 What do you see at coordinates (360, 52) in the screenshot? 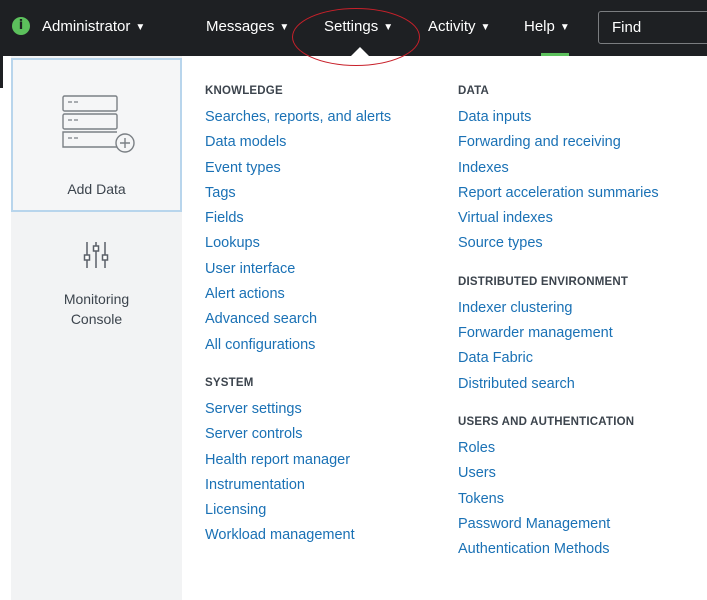
I see `menu-pointer-arrow` at bounding box center [360, 52].